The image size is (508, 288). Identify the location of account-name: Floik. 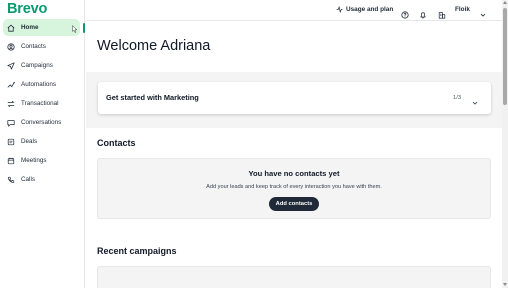
(462, 9).